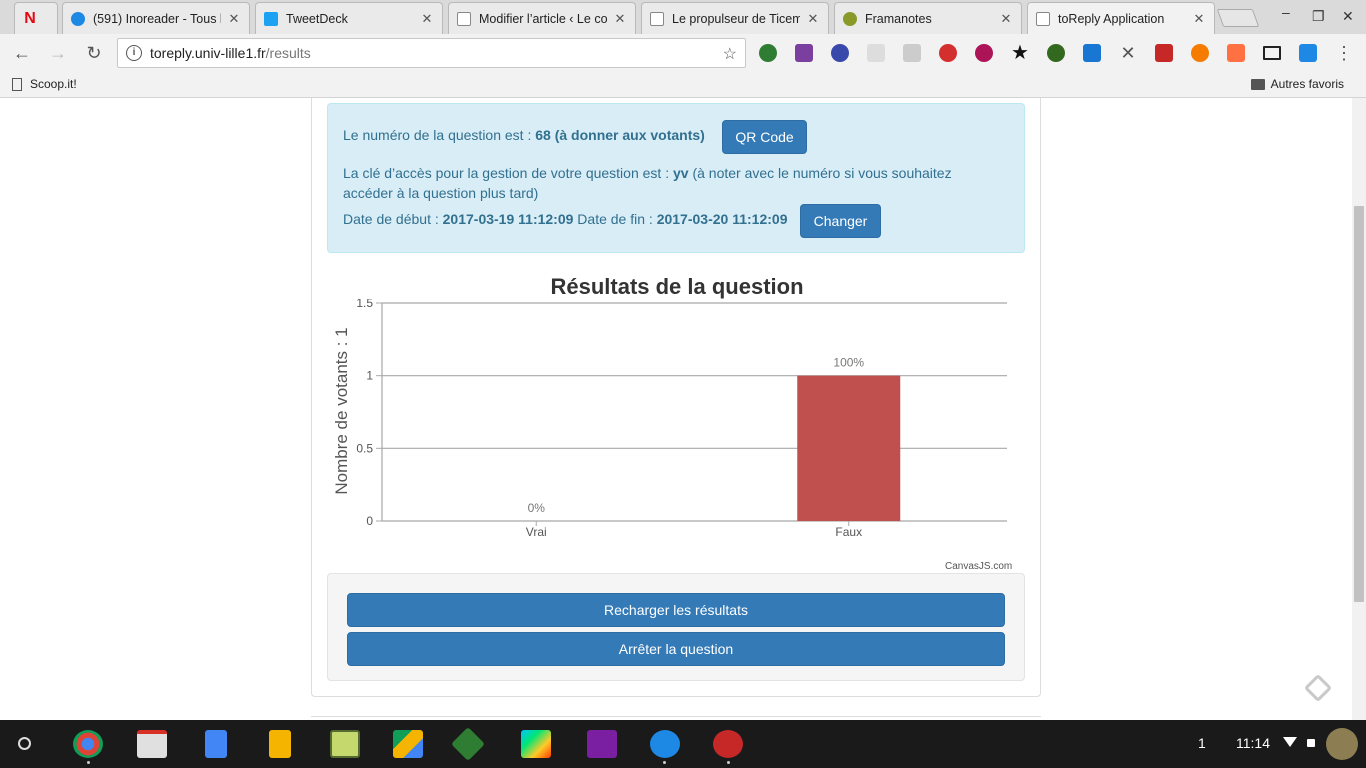  I want to click on new-tab-button, so click(1238, 18).